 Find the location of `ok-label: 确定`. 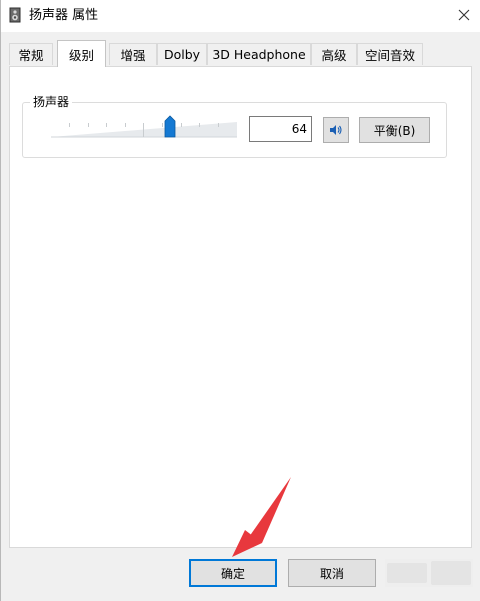

ok-label: 确定 is located at coordinates (232, 573).